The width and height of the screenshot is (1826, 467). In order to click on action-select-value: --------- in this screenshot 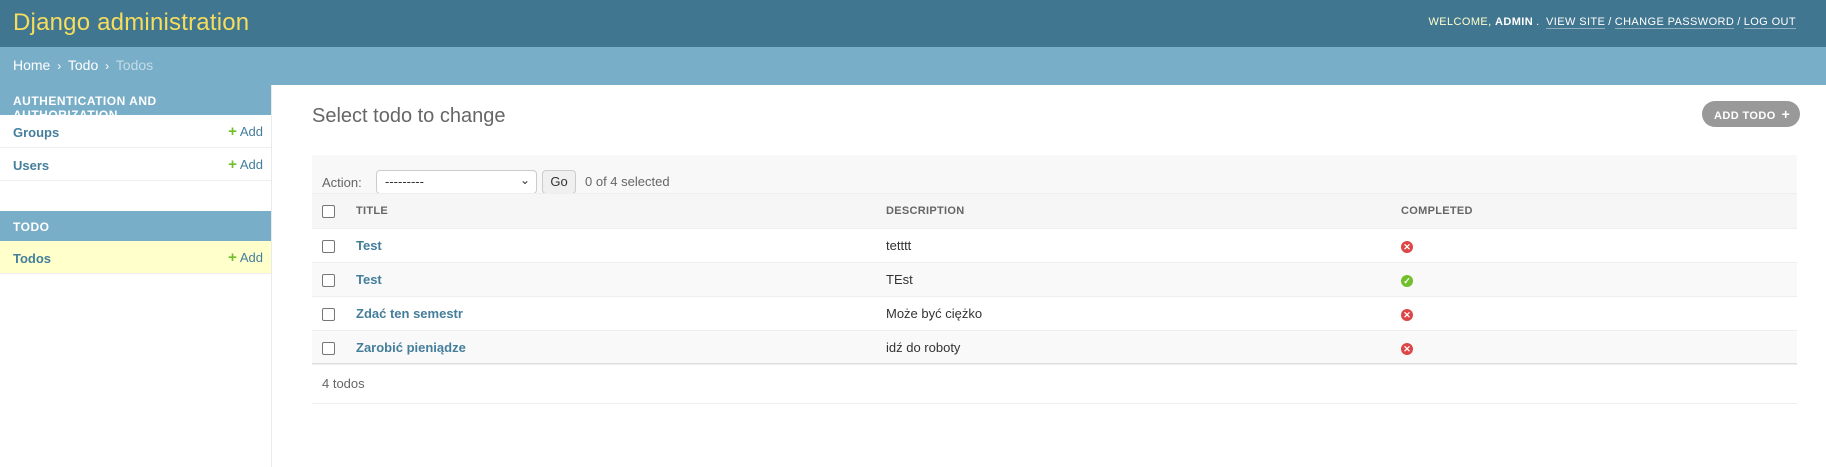, I will do `click(404, 181)`.